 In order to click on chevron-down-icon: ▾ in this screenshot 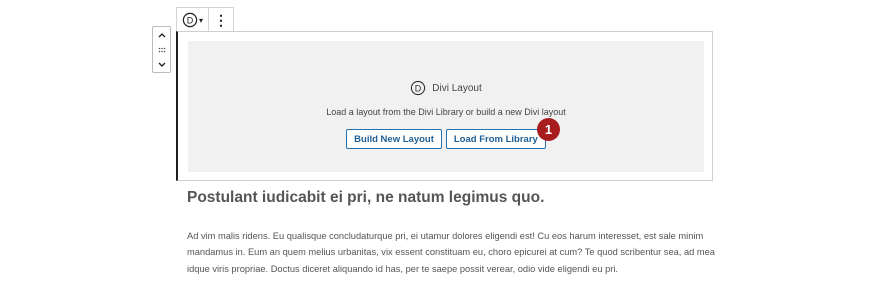, I will do `click(200, 20)`.